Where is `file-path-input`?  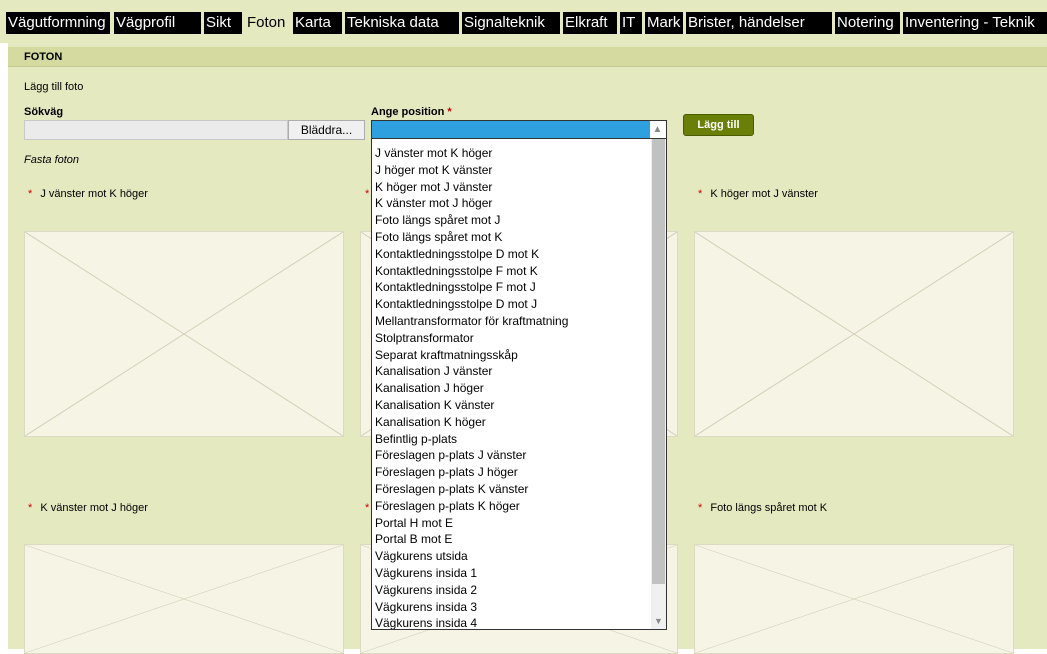
file-path-input is located at coordinates (156, 130).